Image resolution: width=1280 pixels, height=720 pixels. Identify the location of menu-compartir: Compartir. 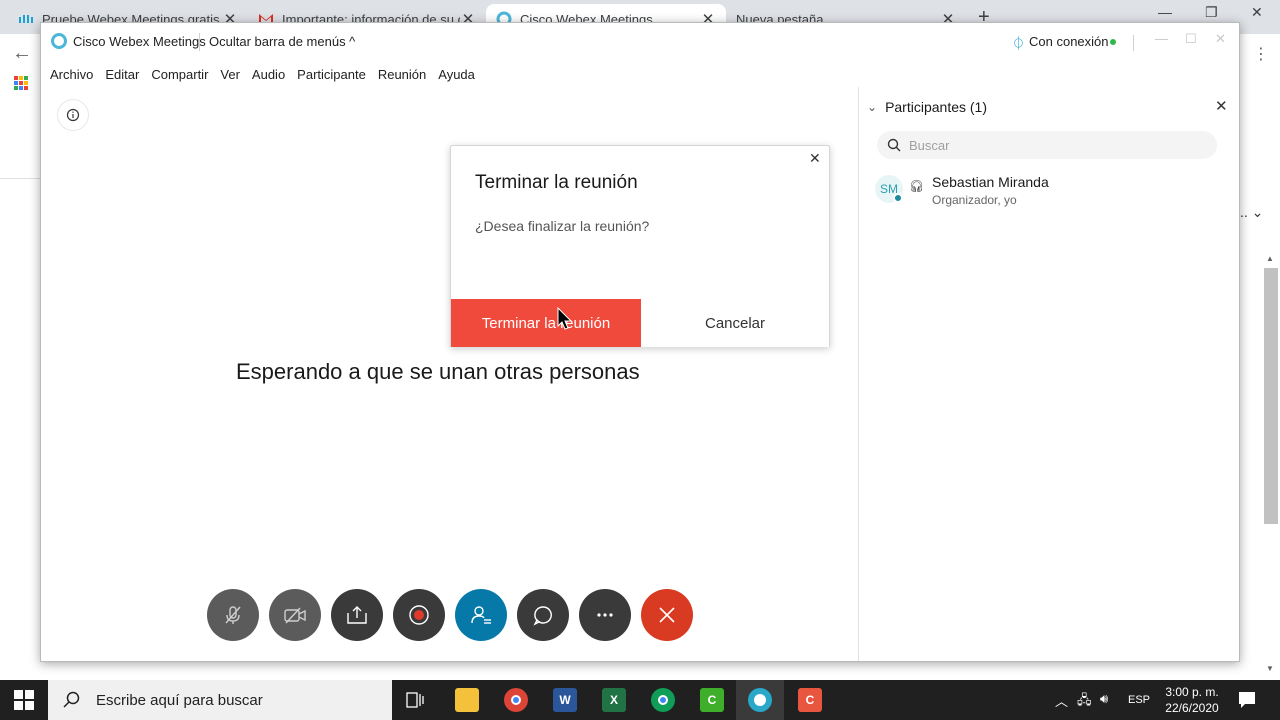
(179, 74).